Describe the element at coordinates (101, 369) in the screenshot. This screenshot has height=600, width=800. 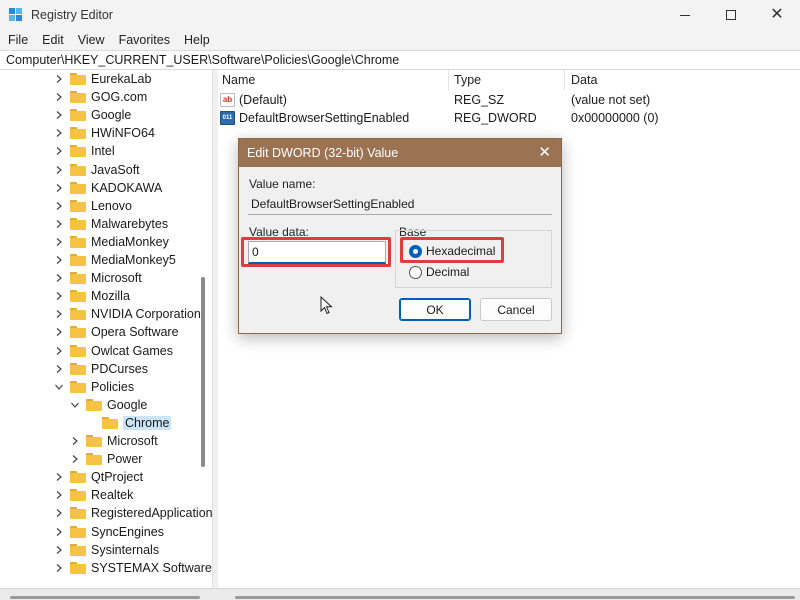
I see `tree-item: PDCurses` at that location.